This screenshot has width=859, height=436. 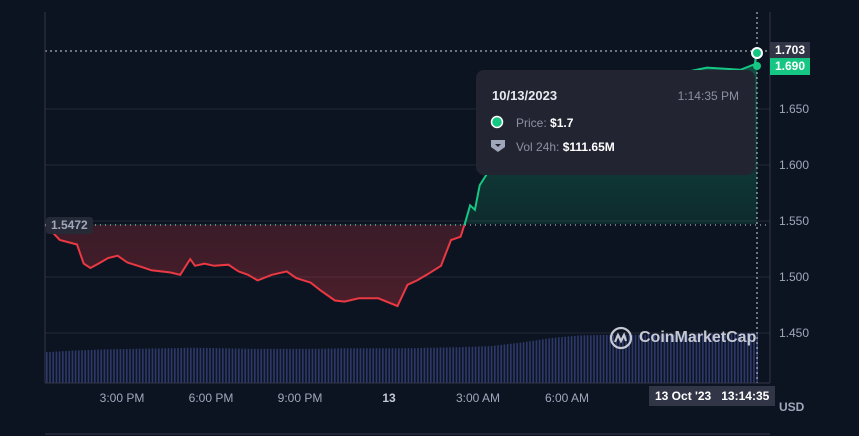 I want to click on crosshair-date: 13 Oct '23, so click(x=683, y=396).